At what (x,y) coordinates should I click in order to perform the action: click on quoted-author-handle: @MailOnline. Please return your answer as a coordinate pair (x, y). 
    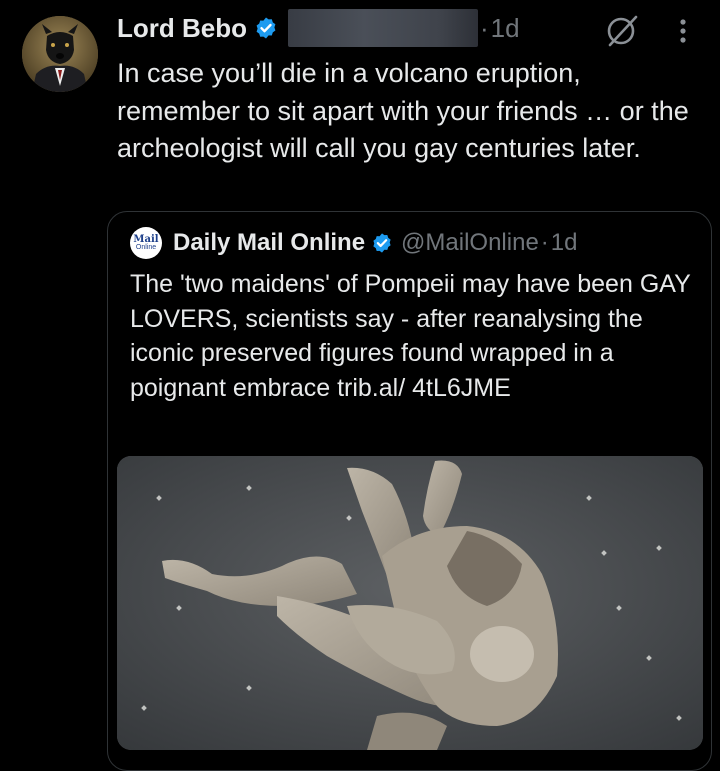
    Looking at the image, I should click on (470, 243).